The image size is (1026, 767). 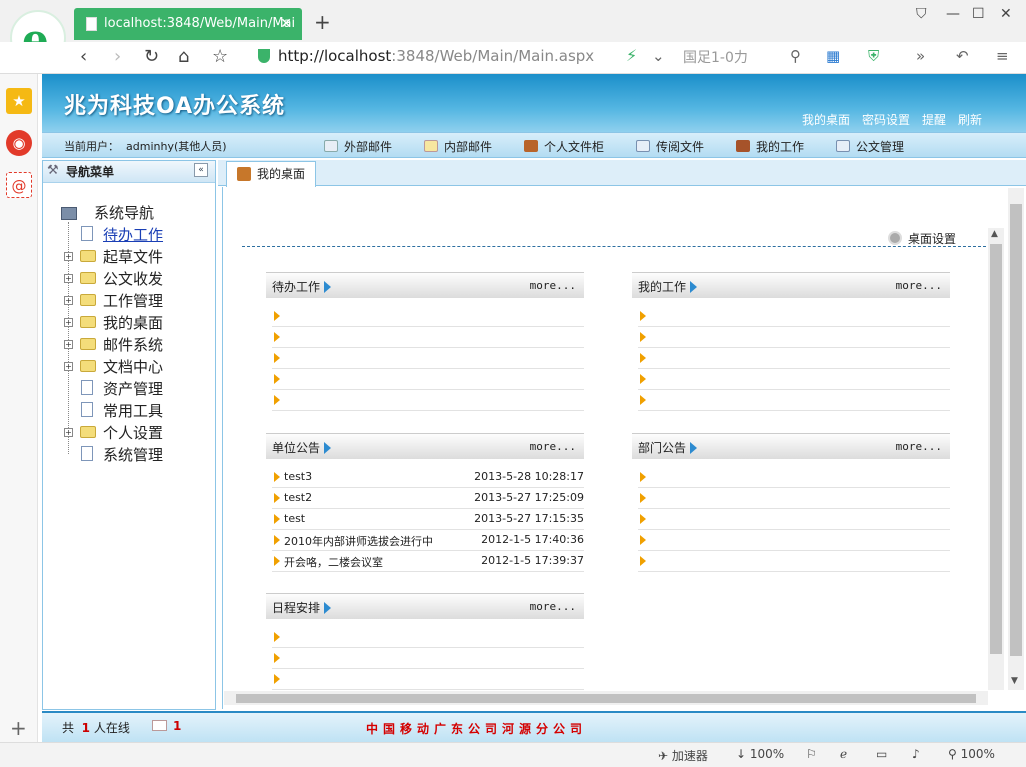 What do you see at coordinates (188, 24) in the screenshot?
I see `browser-tab: localhost:3848/Web/Main/Mai ✕` at bounding box center [188, 24].